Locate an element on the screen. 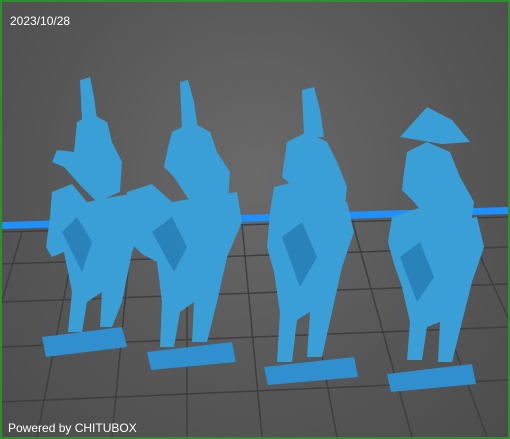  model-rider is located at coordinates (197, 167).